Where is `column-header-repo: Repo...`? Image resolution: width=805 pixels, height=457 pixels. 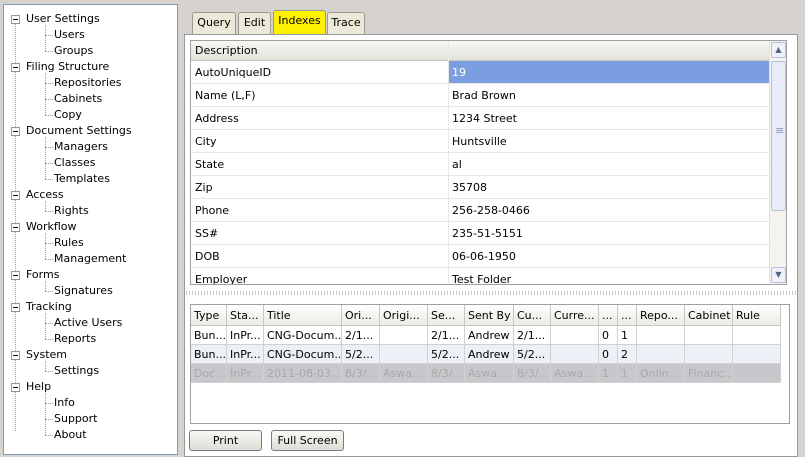 column-header-repo: Repo... is located at coordinates (661, 315).